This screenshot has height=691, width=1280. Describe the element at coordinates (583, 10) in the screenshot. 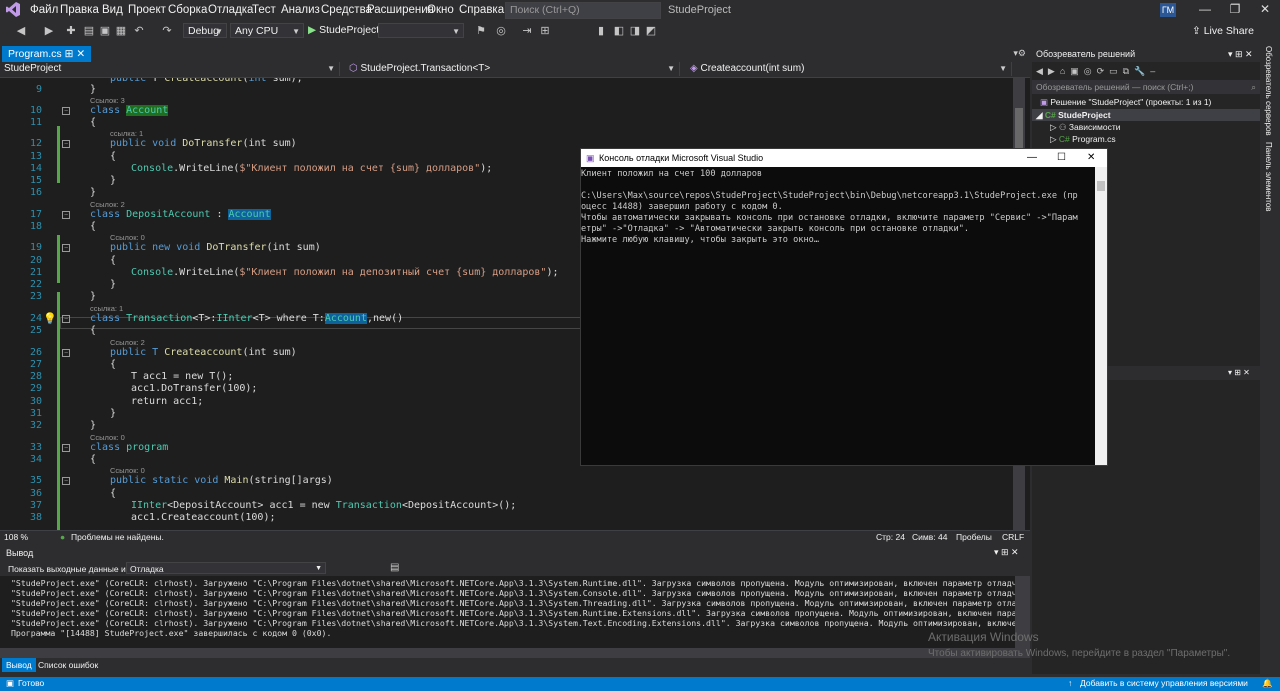

I see `search-input: Поиск (Ctrl+Q)` at that location.